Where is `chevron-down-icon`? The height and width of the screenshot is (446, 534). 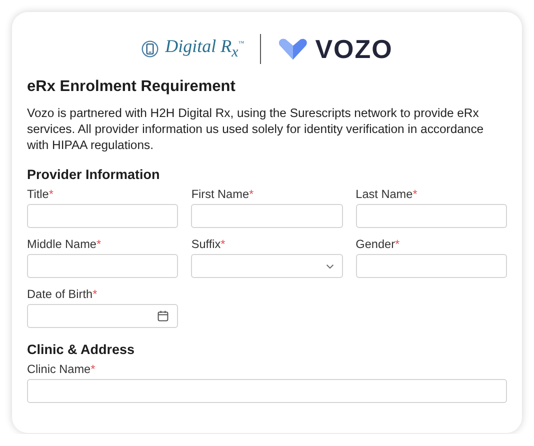
chevron-down-icon is located at coordinates (330, 266).